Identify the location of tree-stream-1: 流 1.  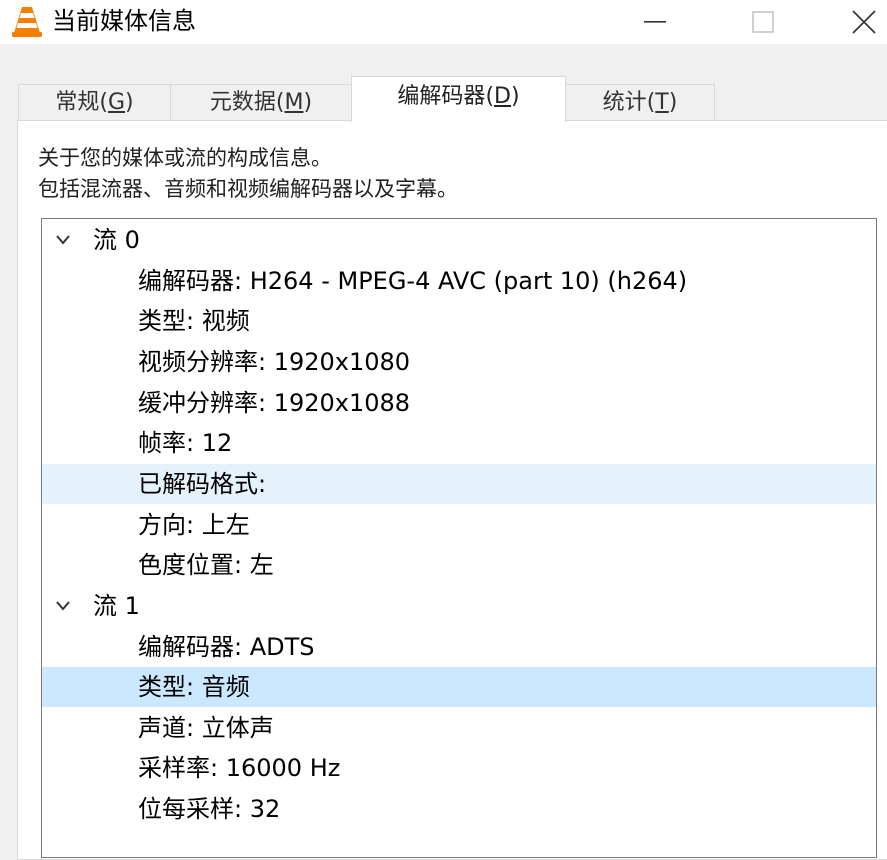
(459, 606).